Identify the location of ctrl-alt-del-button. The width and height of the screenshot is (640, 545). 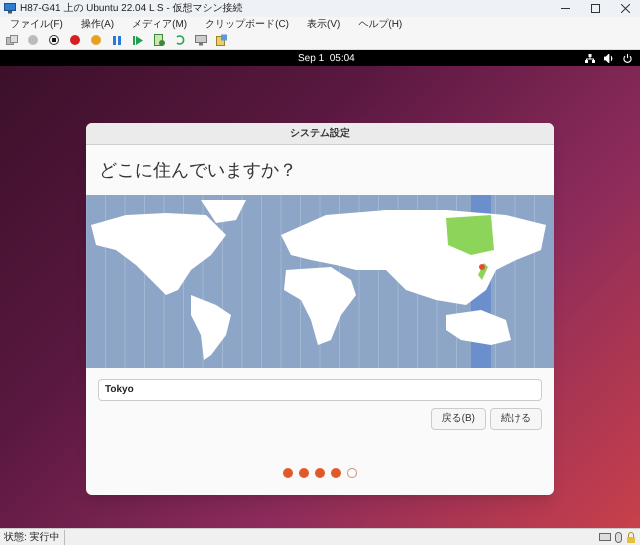
(12, 40).